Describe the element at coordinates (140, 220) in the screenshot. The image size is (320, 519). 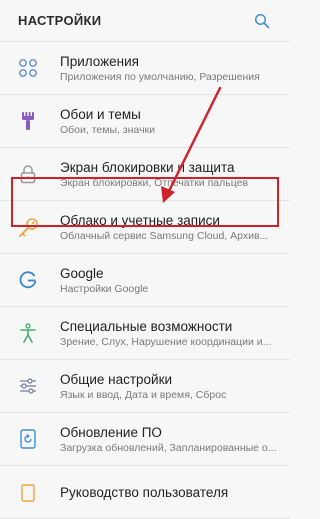
I see `item-title: Облако и учетные записи` at that location.